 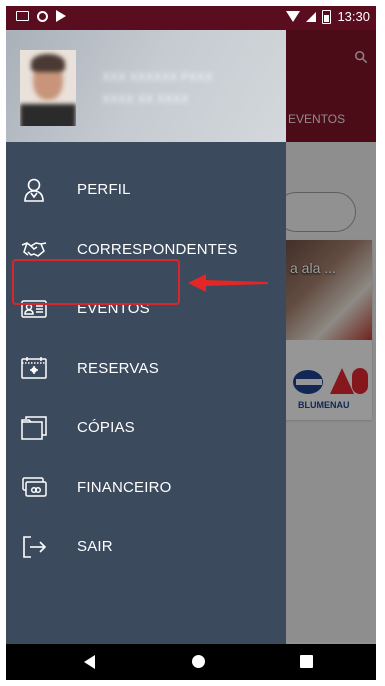 I want to click on red-arrow-annotation, so click(x=228, y=283).